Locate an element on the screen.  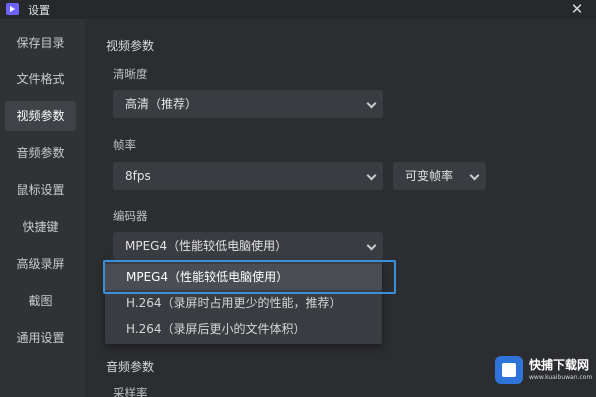
framerate-value: 8fps is located at coordinates (138, 176).